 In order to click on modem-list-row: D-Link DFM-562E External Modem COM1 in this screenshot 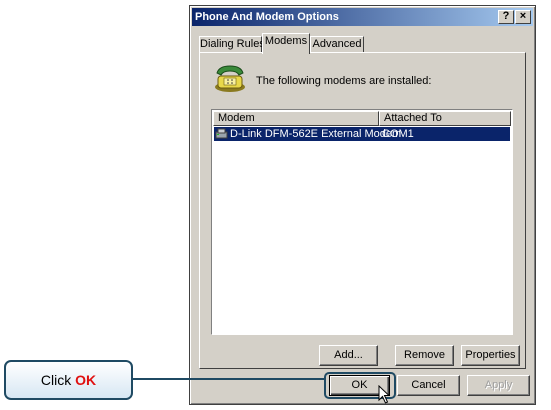, I will do `click(362, 134)`.